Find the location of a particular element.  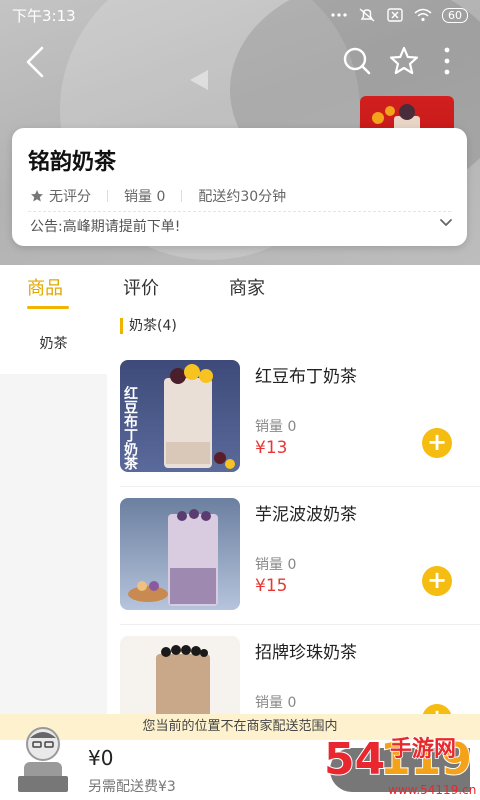

cart-avatar-icon is located at coordinates (43, 756).